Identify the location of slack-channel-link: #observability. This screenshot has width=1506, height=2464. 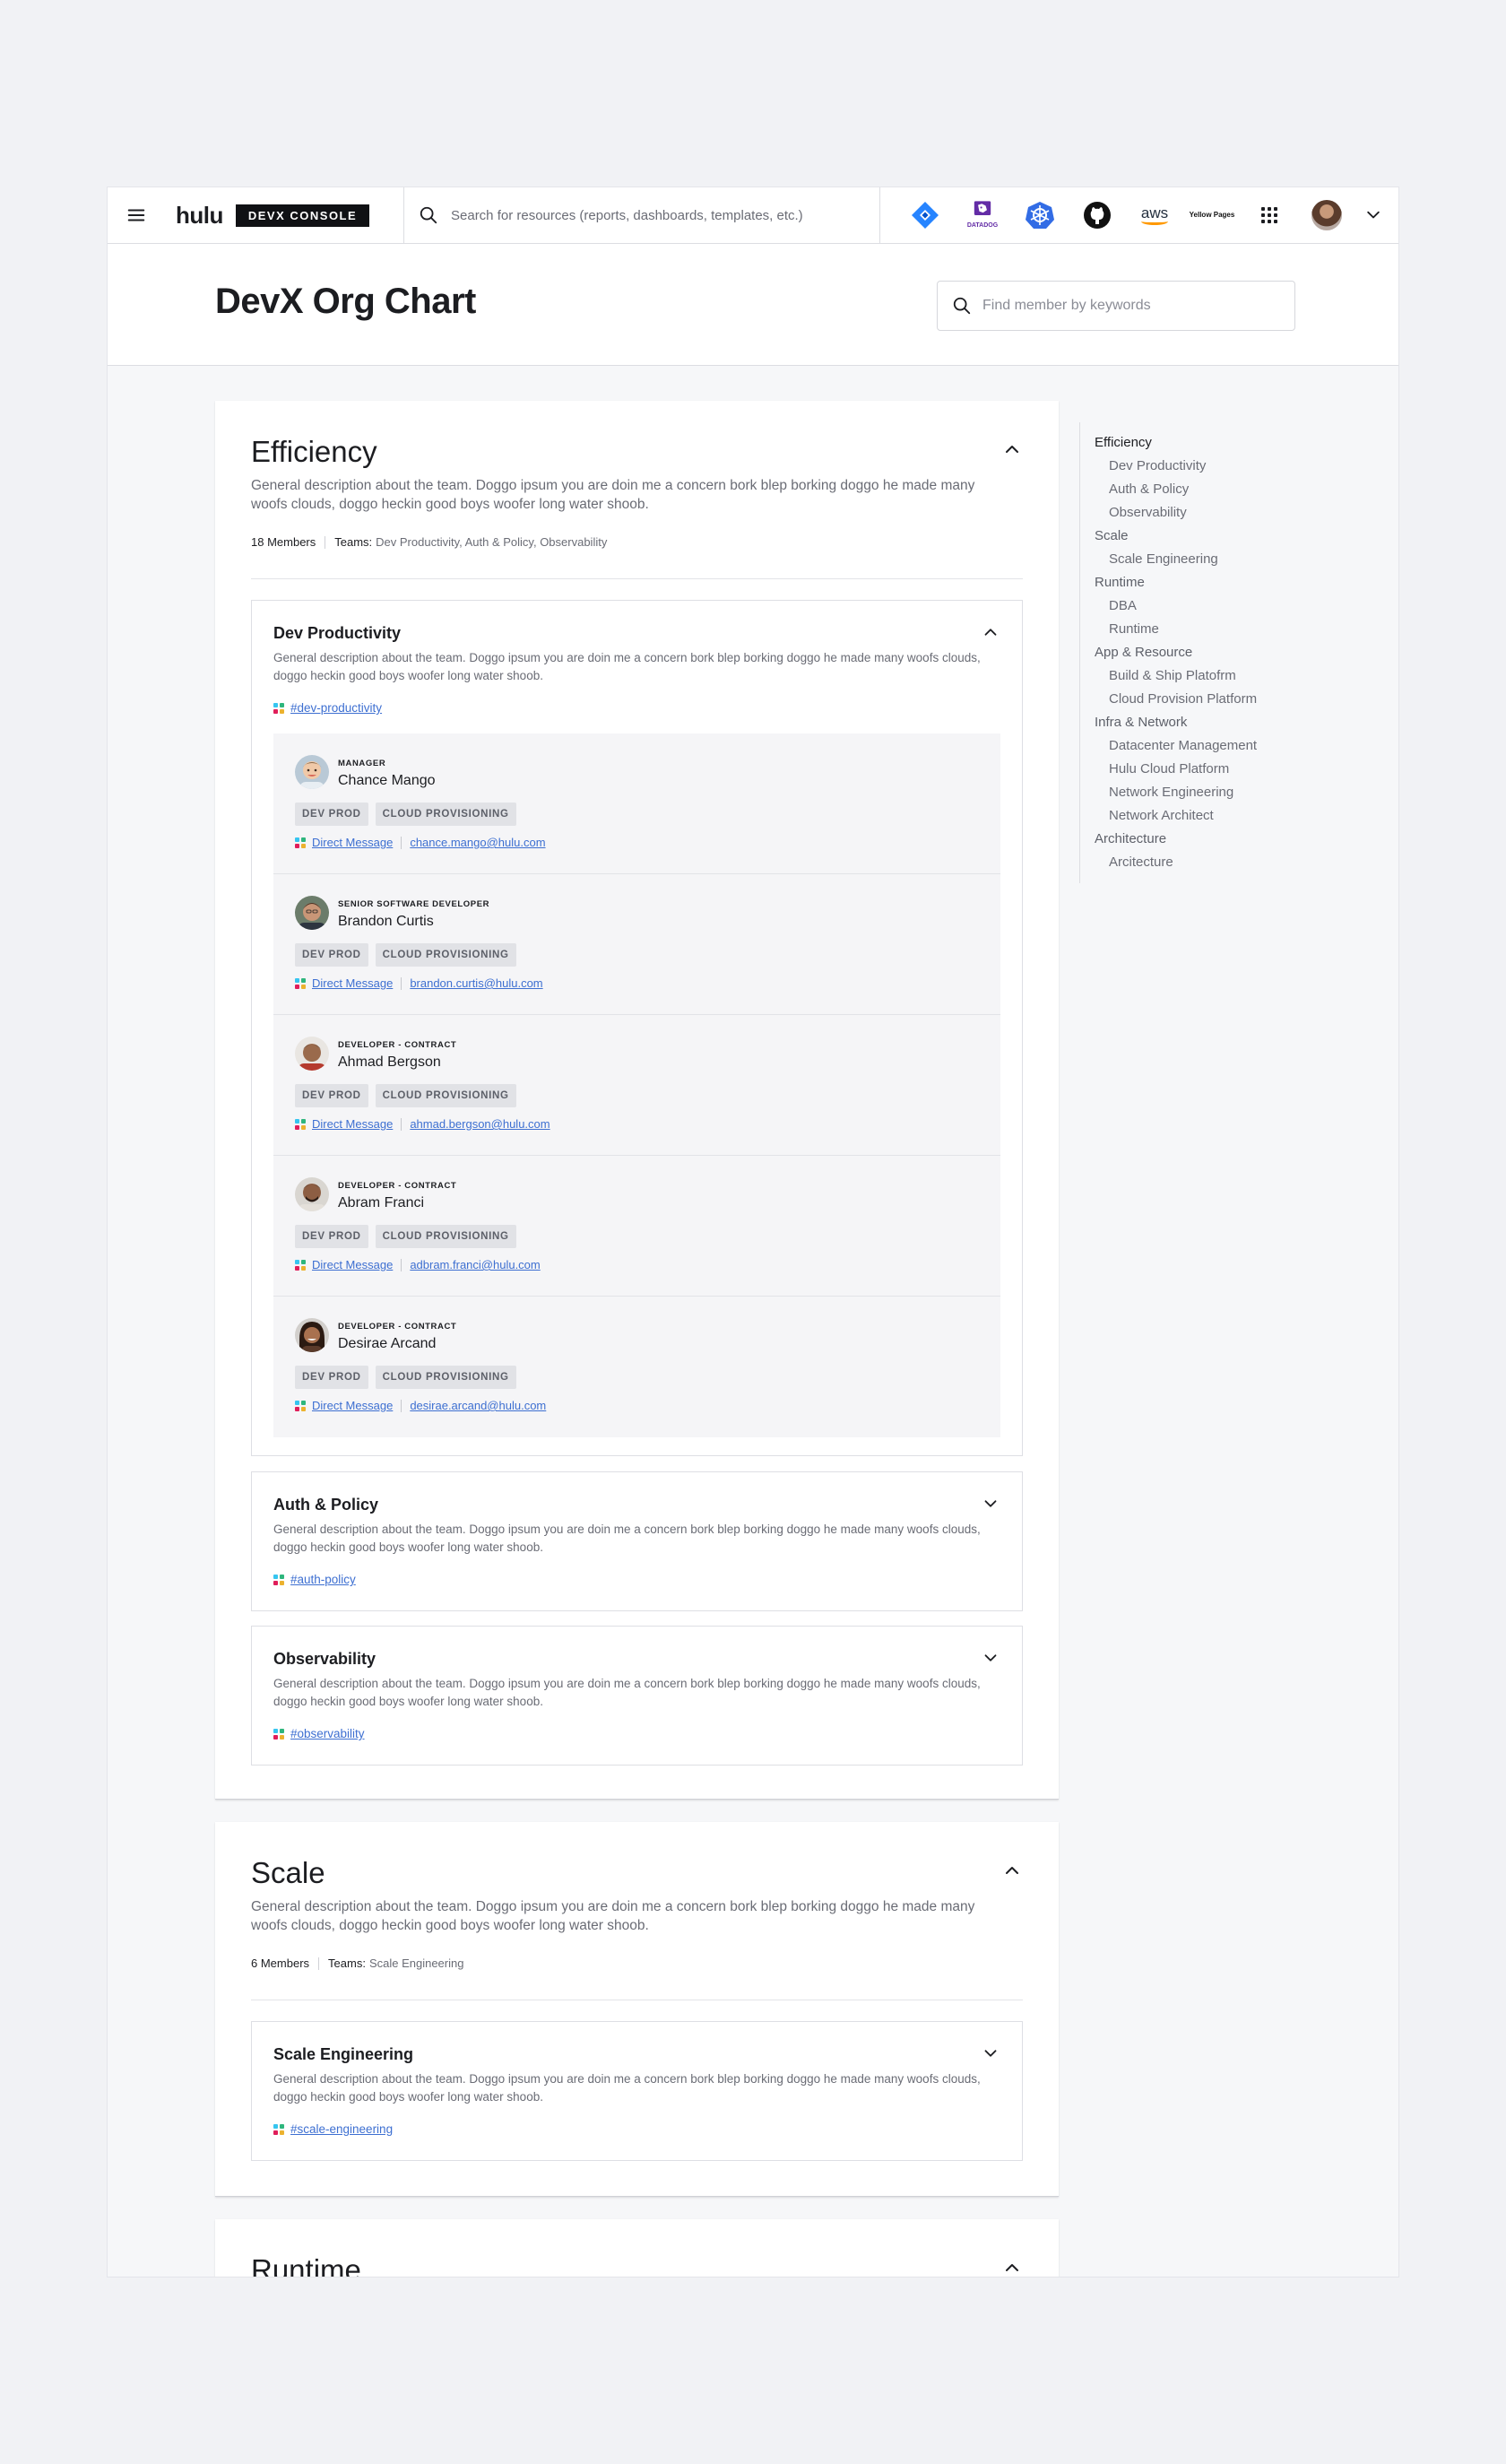
(319, 1733).